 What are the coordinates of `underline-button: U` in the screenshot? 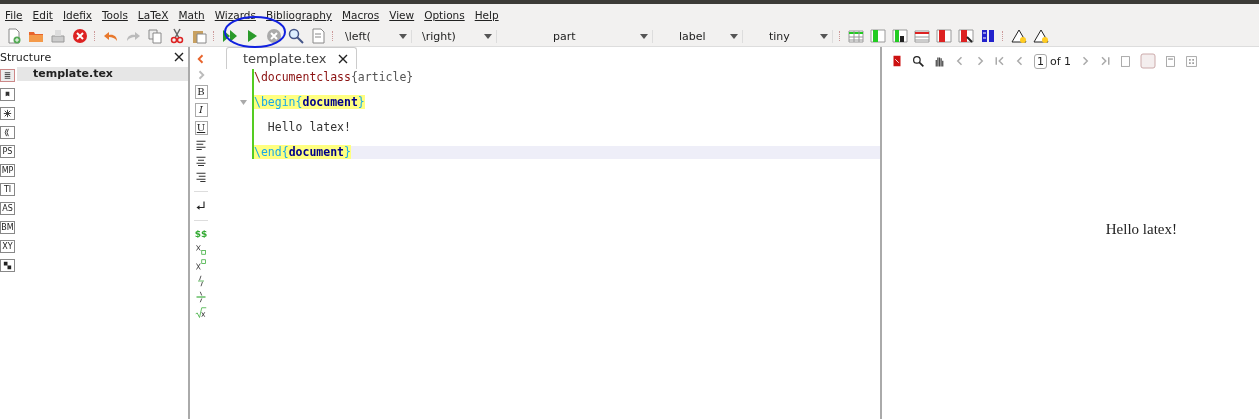 It's located at (201, 128).